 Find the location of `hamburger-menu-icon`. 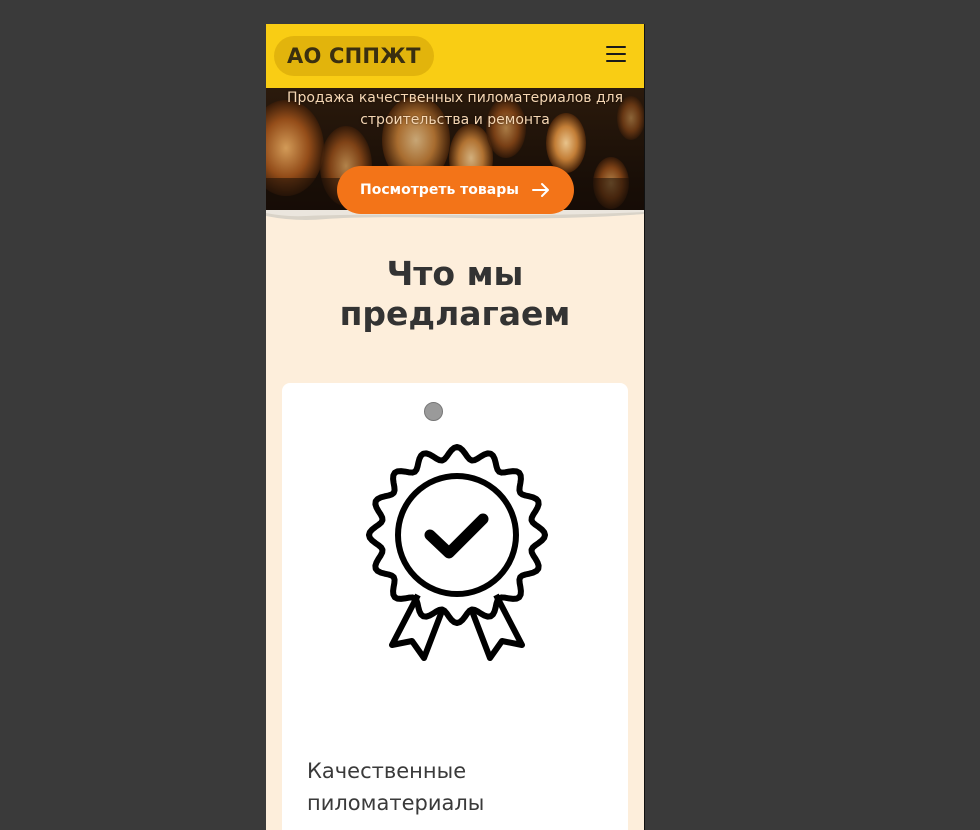

hamburger-menu-icon is located at coordinates (616, 55).